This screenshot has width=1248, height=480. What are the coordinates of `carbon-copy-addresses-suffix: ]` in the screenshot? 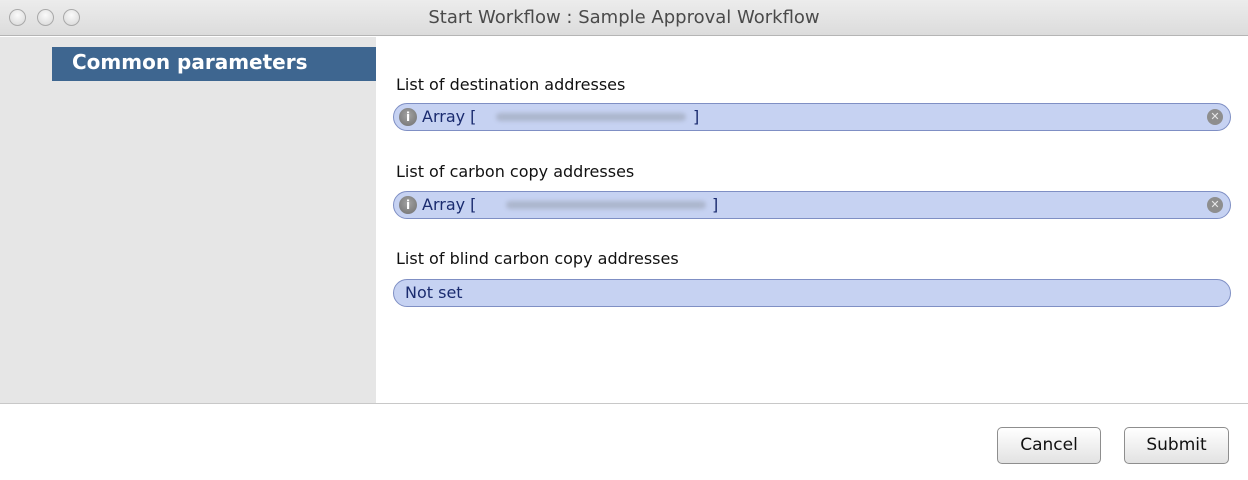 It's located at (715, 204).